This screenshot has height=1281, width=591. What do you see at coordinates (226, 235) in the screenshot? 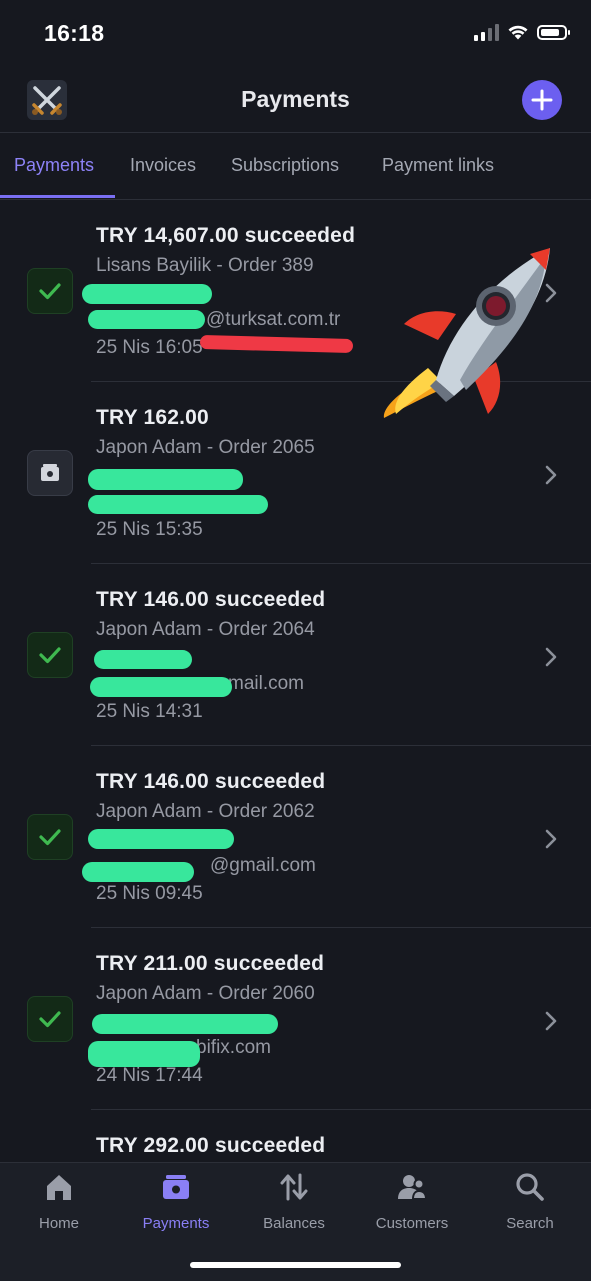
I see `payment-amount: TRY 14,607.00 succeeded` at bounding box center [226, 235].